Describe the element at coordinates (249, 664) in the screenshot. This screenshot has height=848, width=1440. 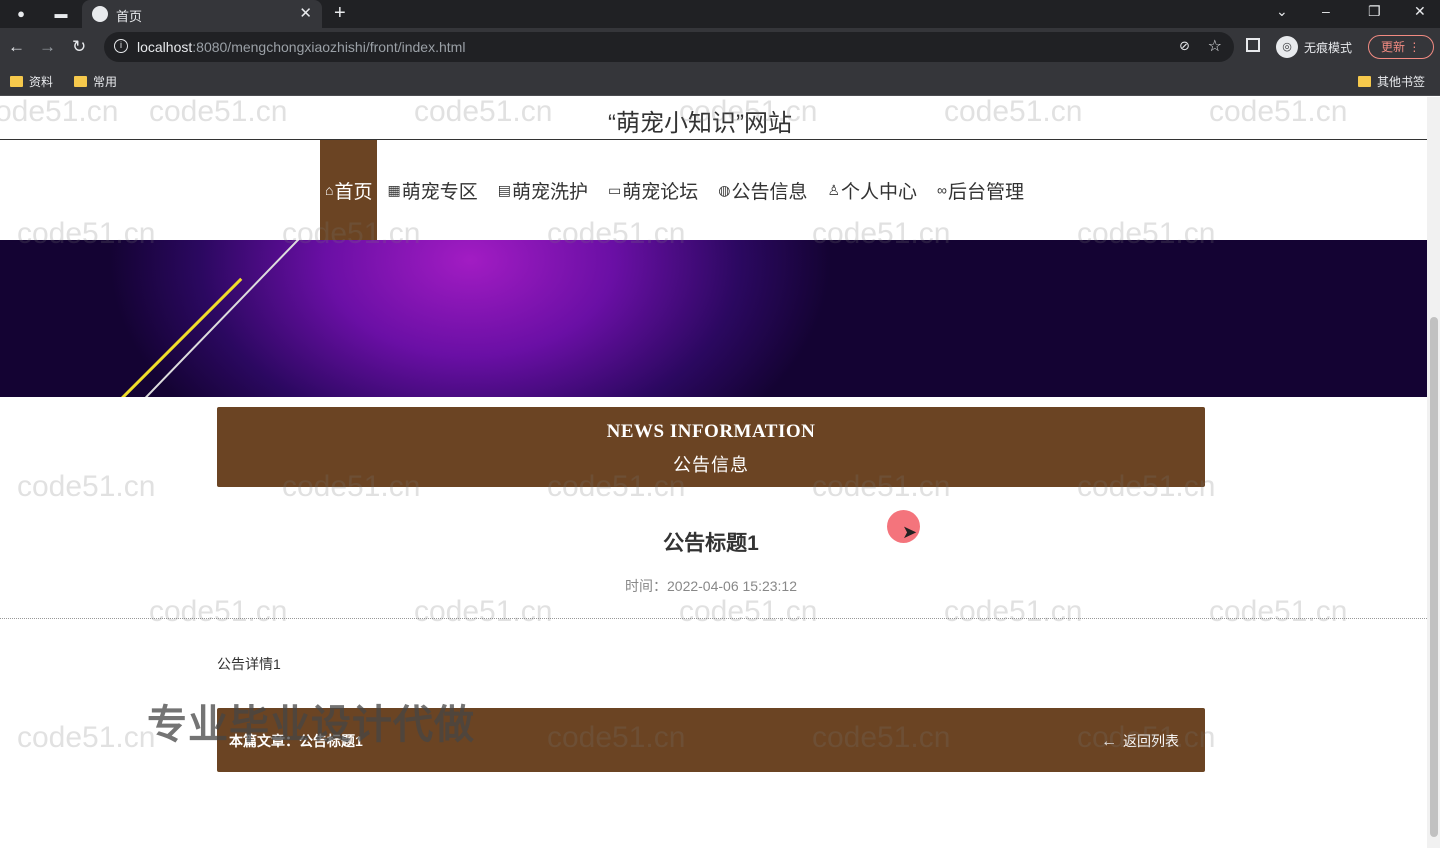
I see `article-body: 公告详情1` at that location.